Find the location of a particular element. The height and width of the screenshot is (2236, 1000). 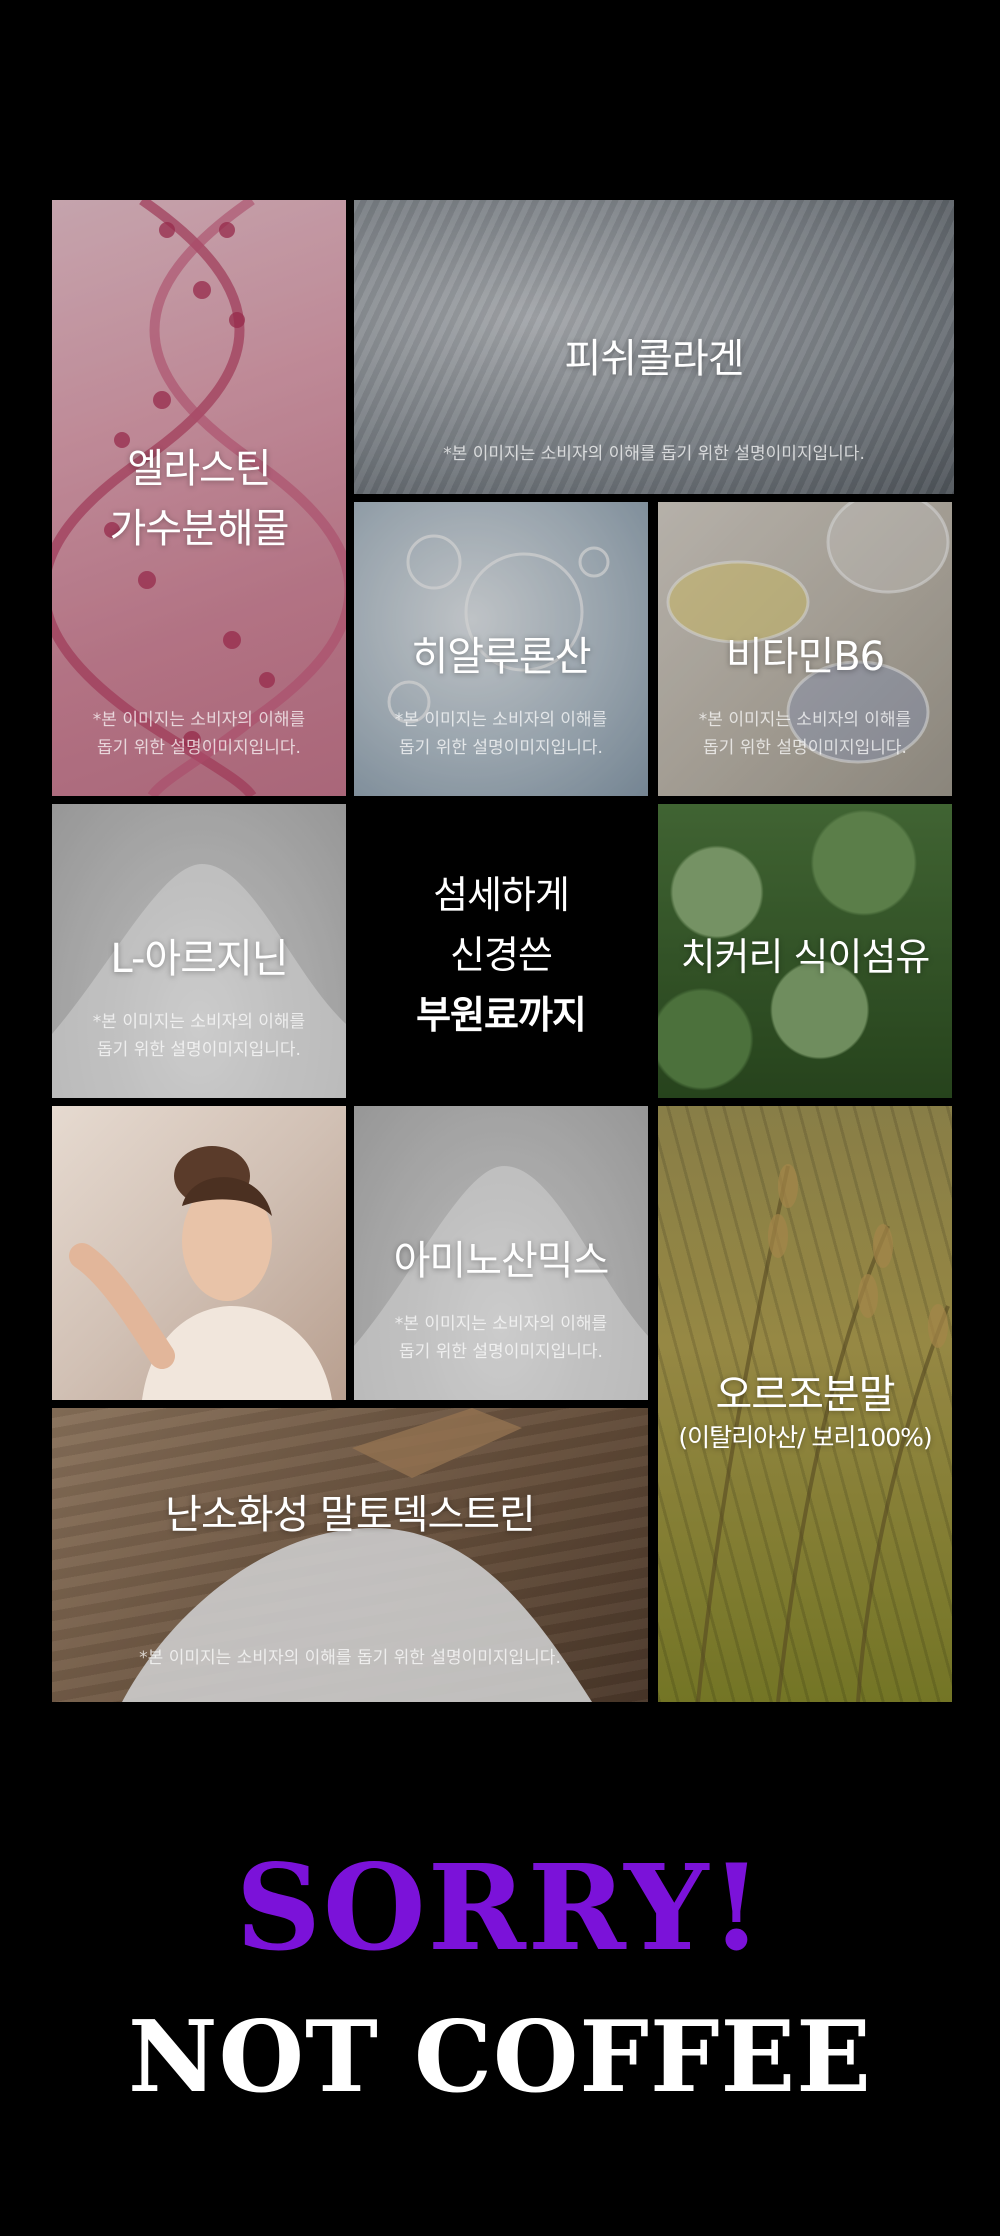

tile-chicory-fiber: 치커리 식이섬유 is located at coordinates (805, 951).